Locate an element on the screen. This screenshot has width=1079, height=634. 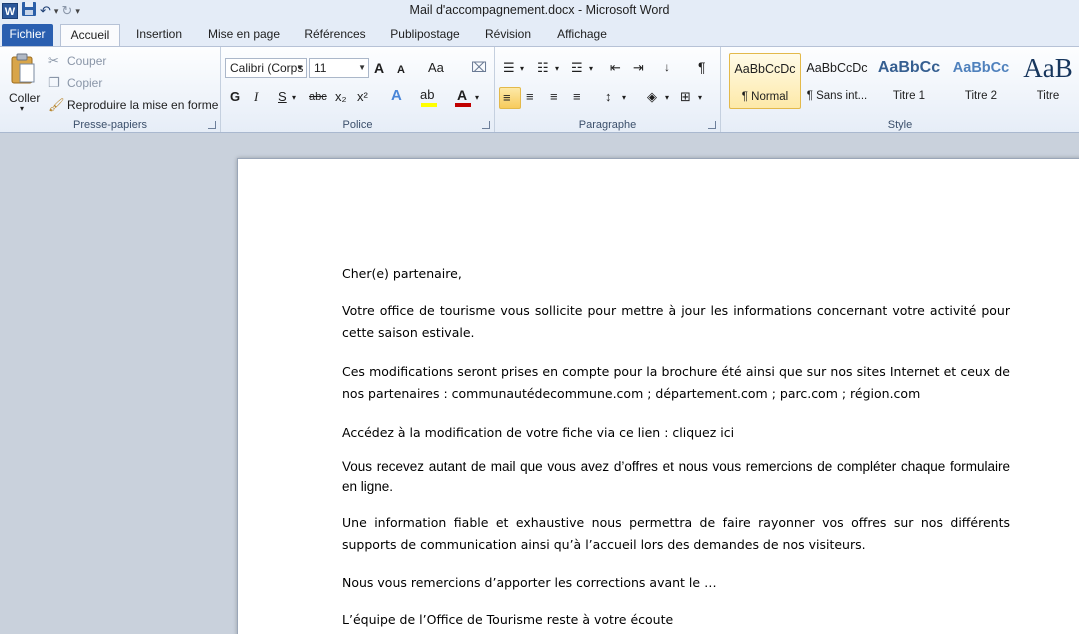
shading-dropdown-icon: ▾ is located at coordinates (667, 98).